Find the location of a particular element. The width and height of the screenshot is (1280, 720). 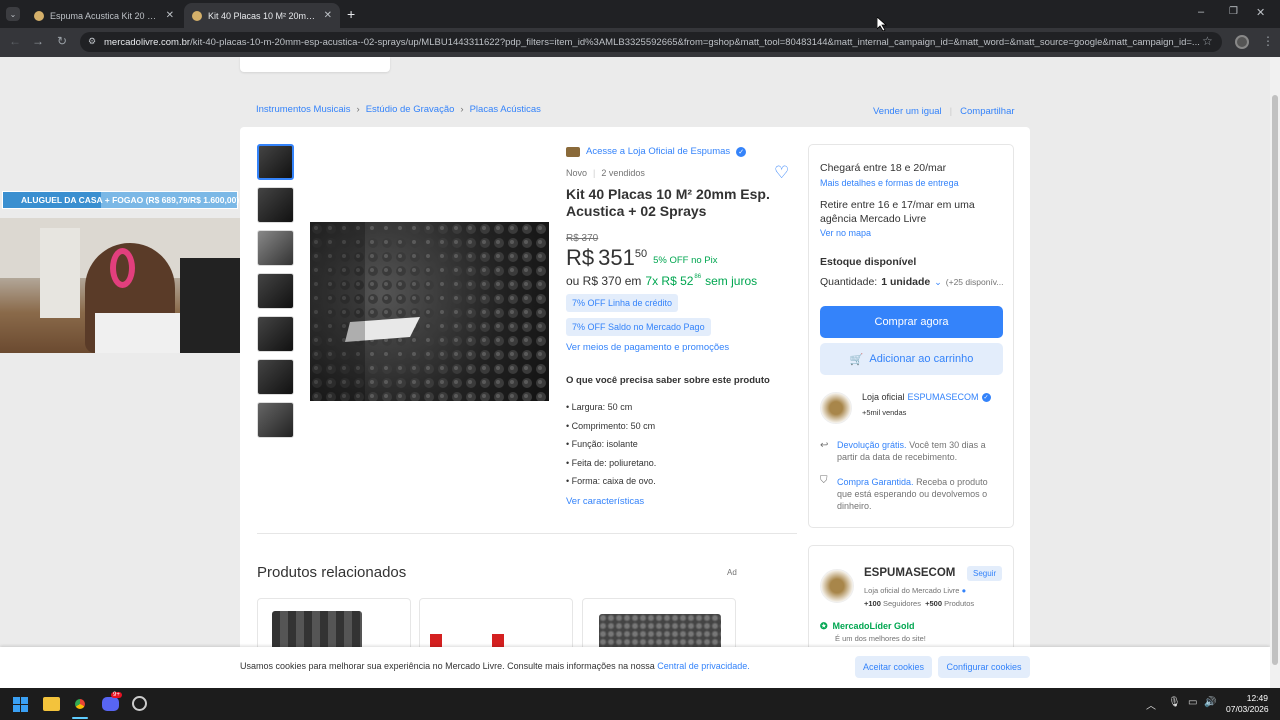

new-tab-icon: + is located at coordinates (351, 14).